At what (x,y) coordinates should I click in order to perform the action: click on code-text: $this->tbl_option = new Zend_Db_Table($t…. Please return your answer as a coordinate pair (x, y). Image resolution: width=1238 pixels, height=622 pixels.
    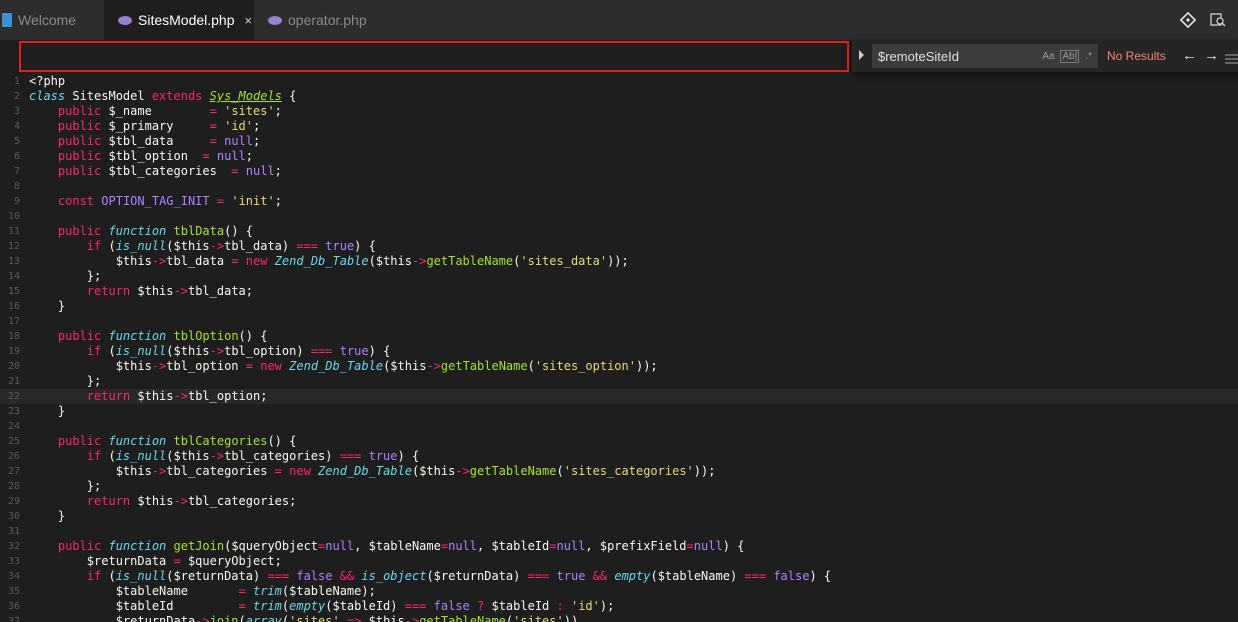
    Looking at the image, I should click on (343, 366).